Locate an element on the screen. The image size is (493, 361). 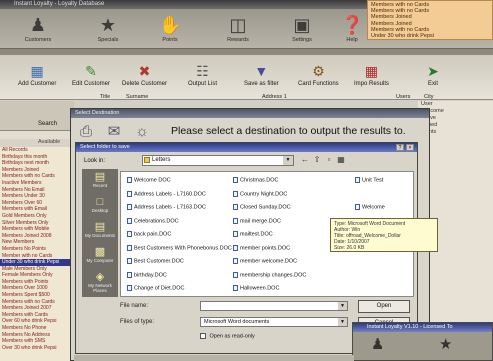
save-filter-icon: ▼ is located at coordinates (261, 71).